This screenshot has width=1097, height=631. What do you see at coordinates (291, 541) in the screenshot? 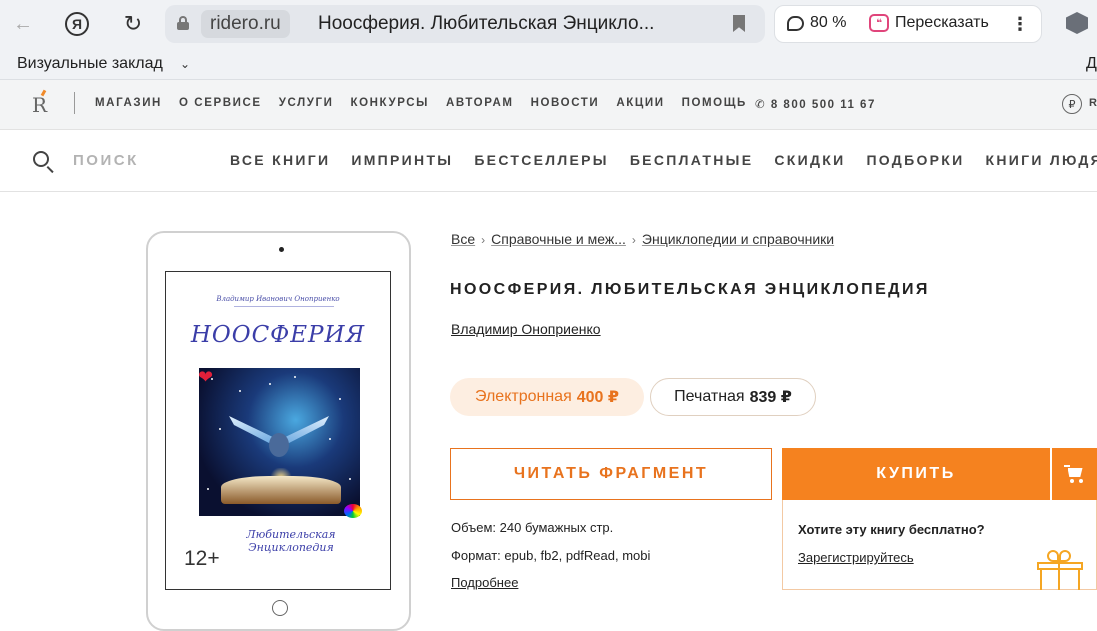
I see `cover-subtitle: Любительская Энциклопедия` at bounding box center [291, 541].